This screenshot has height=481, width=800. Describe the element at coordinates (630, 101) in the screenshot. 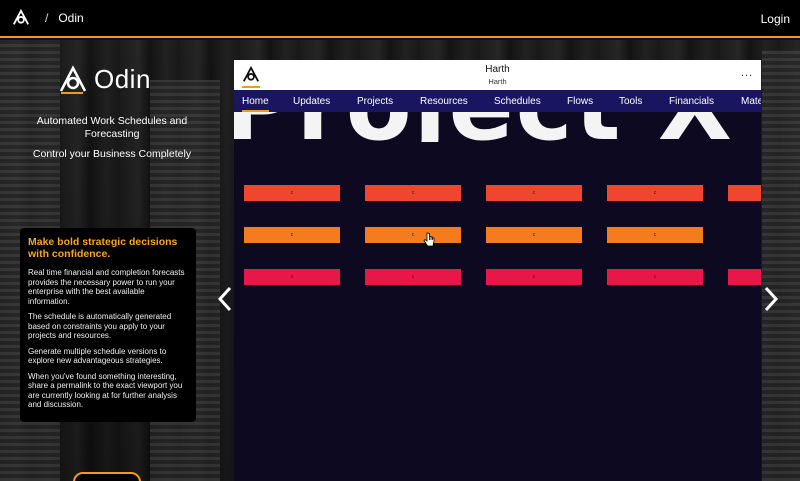

I see `tab-tools: Tools` at that location.